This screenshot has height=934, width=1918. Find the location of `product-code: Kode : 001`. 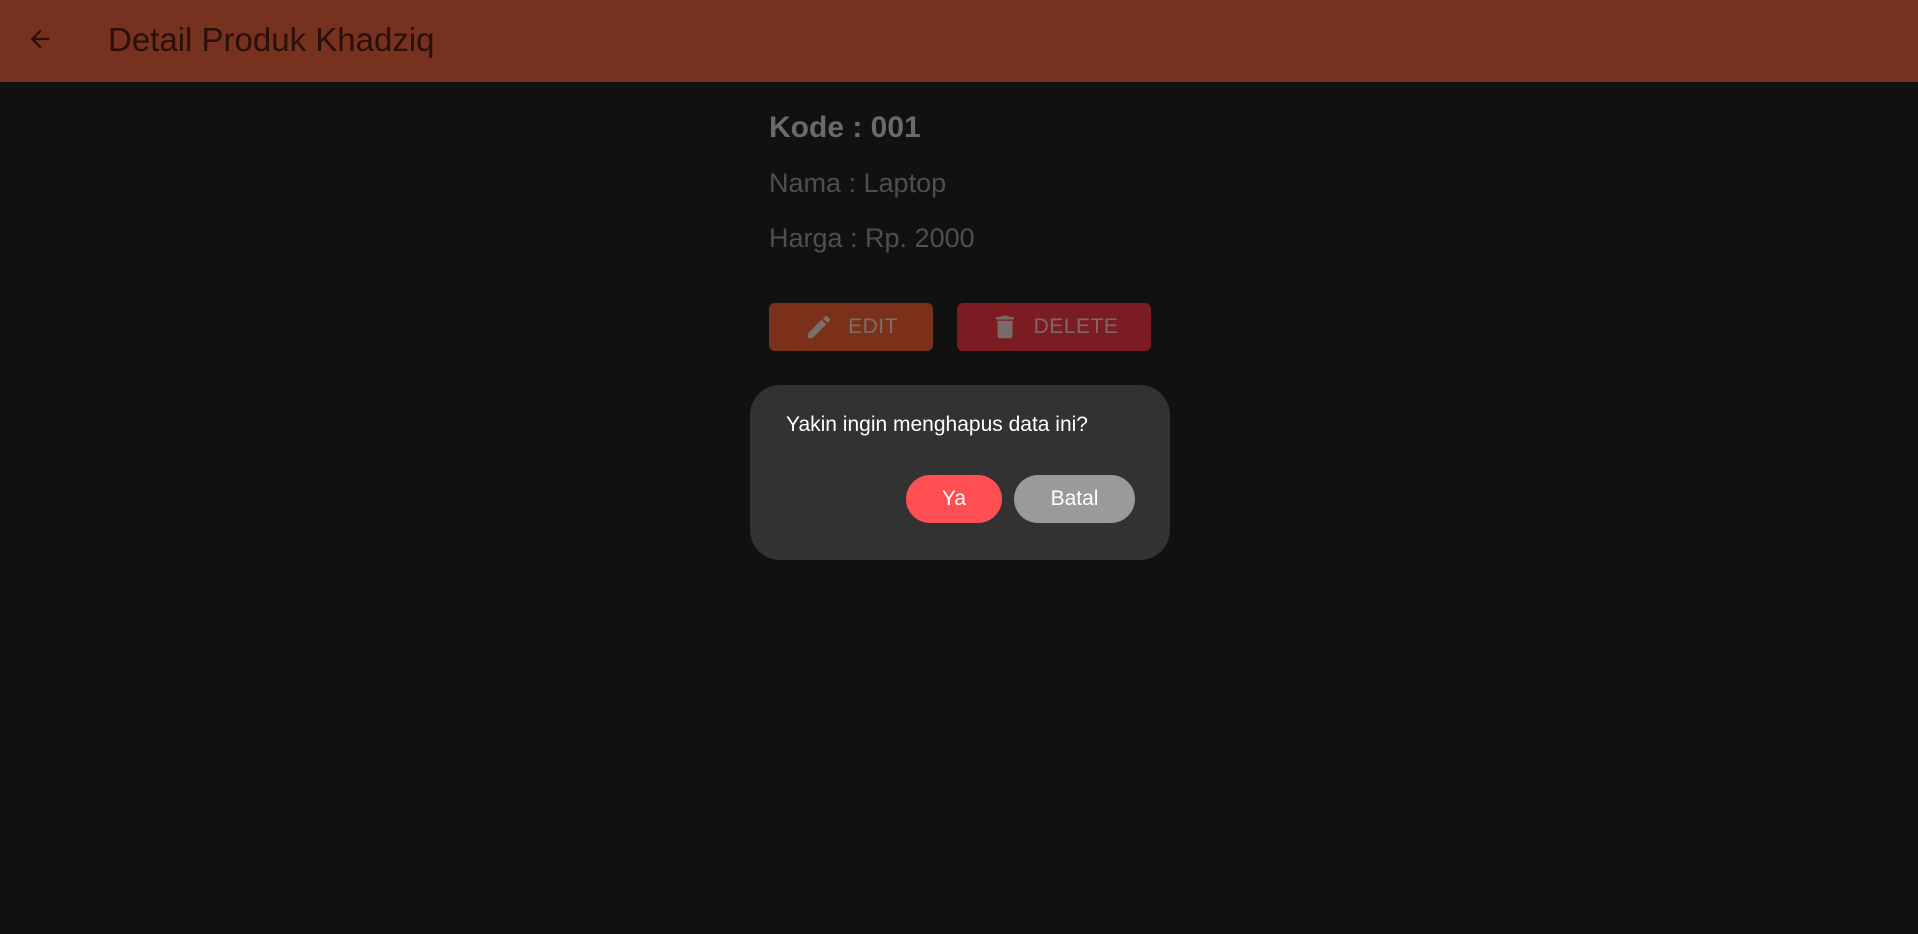

product-code: Kode : 001 is located at coordinates (845, 127).